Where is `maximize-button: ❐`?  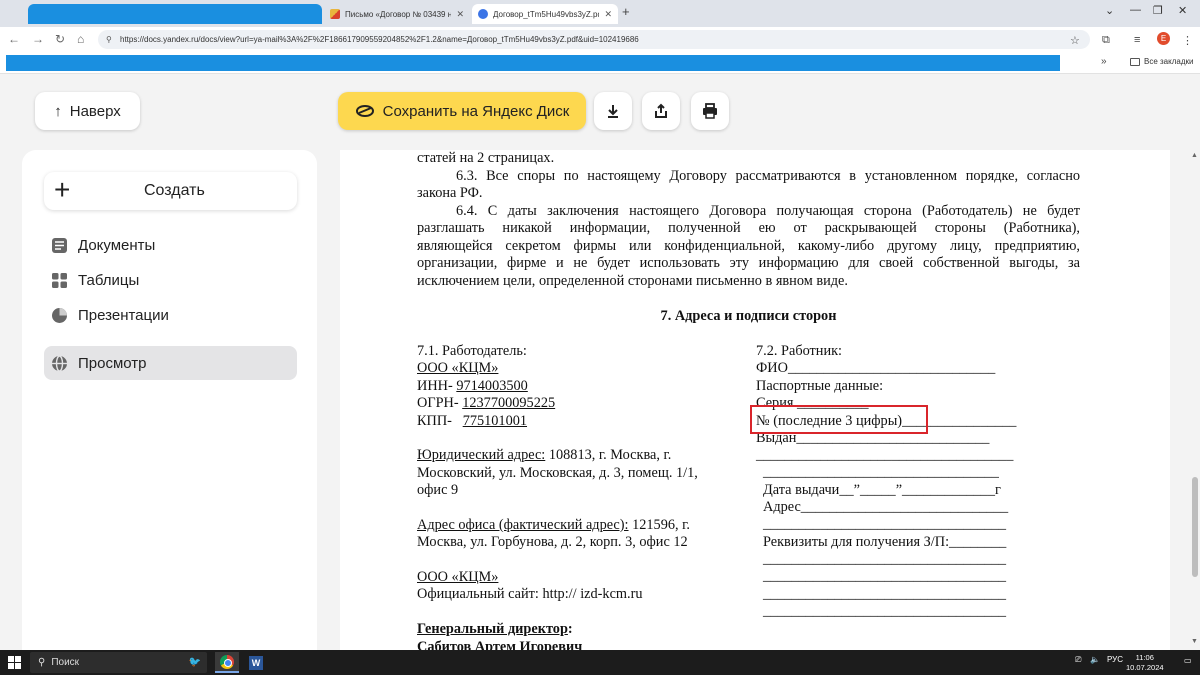 maximize-button: ❐ is located at coordinates (1158, 10).